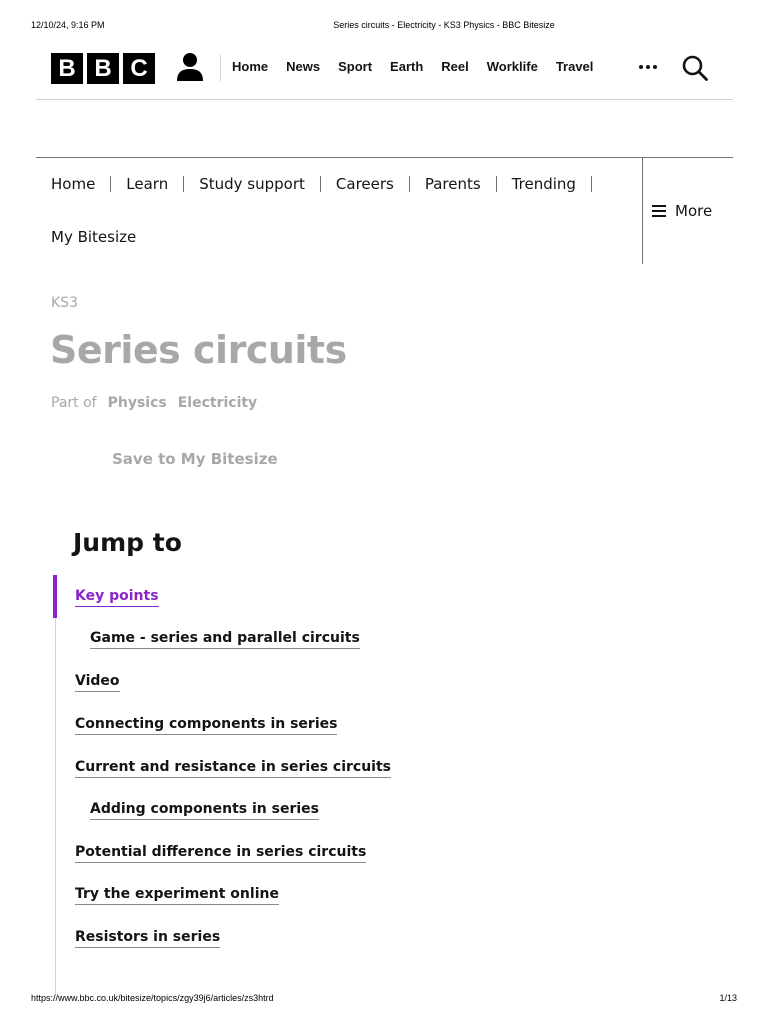 Image resolution: width=768 pixels, height=1024 pixels. Describe the element at coordinates (55, 596) in the screenshot. I see `active-indicator` at that location.